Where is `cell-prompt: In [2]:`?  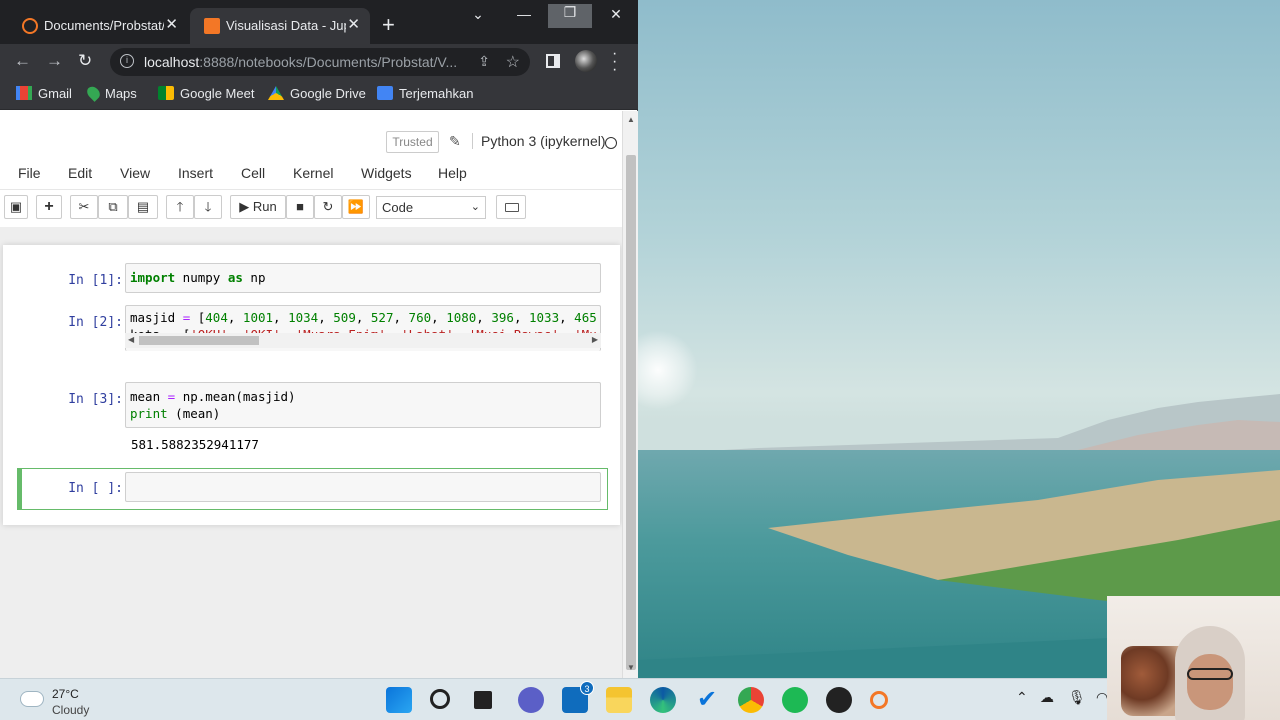 cell-prompt: In [2]: is located at coordinates (95, 322).